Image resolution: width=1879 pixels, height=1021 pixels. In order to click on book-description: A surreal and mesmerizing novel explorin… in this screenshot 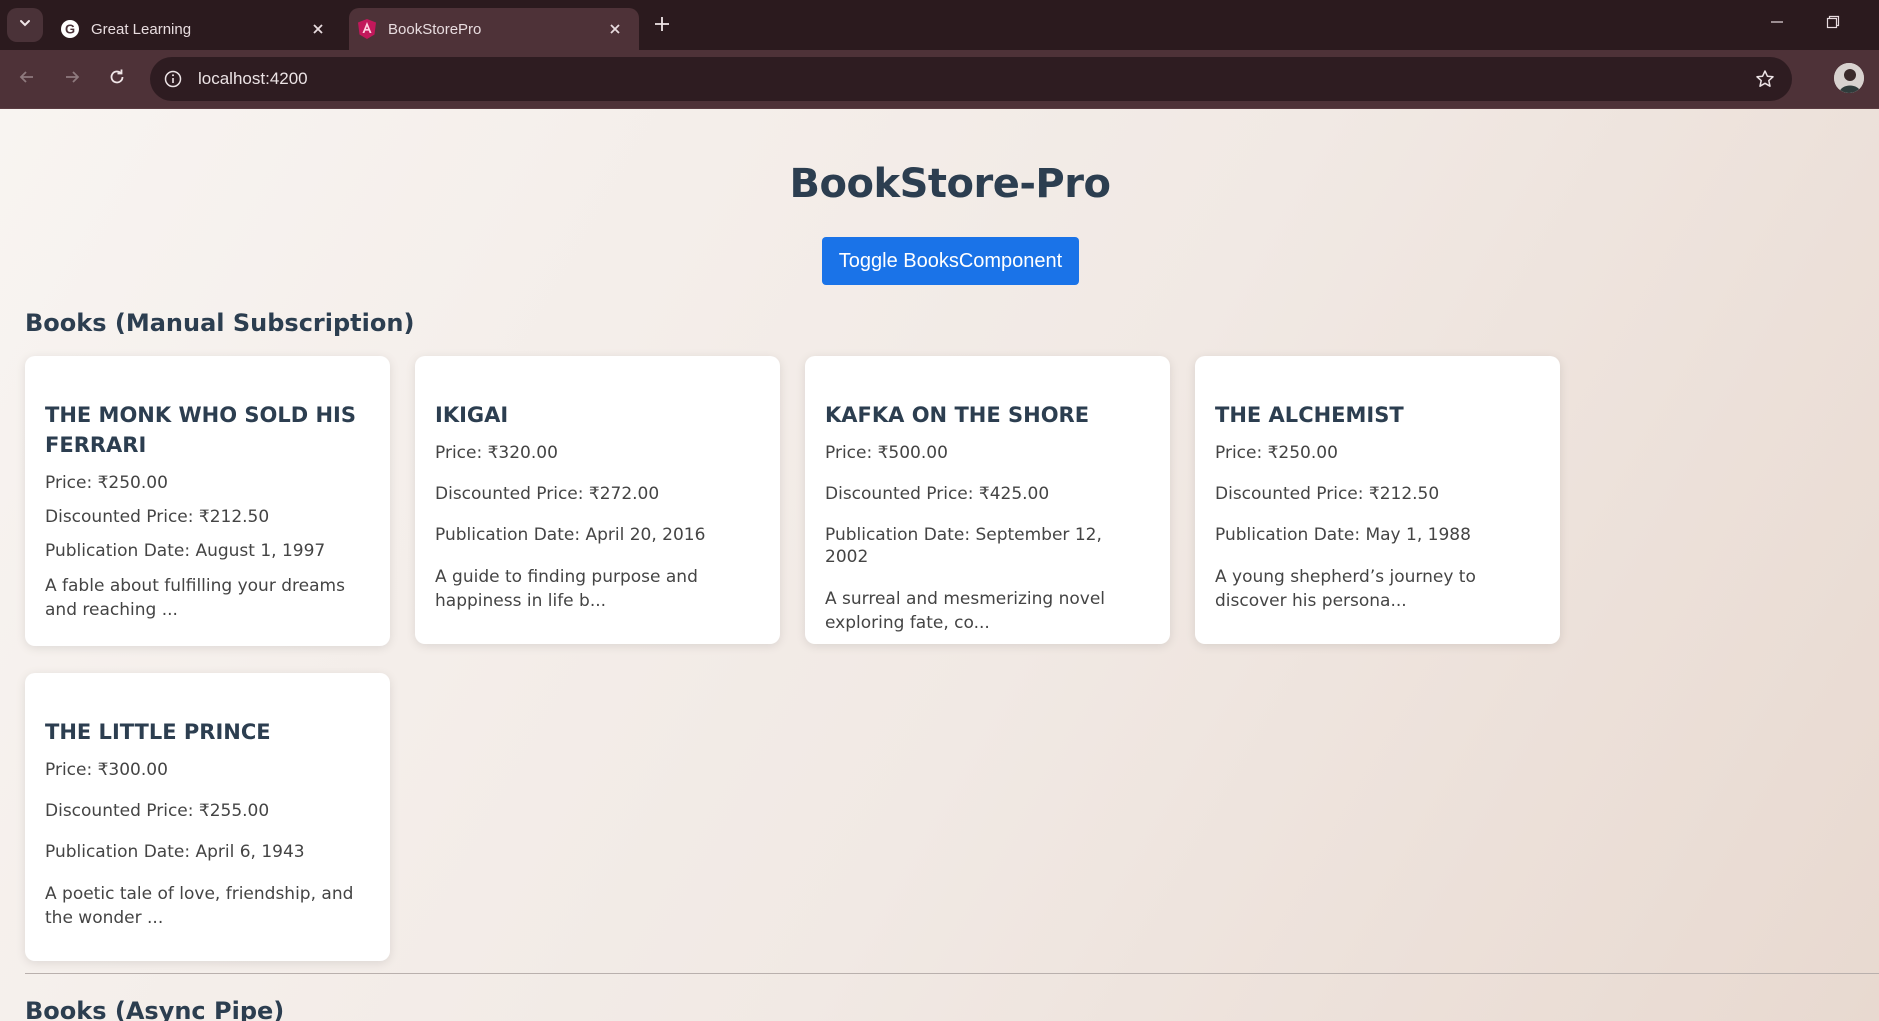, I will do `click(965, 611)`.